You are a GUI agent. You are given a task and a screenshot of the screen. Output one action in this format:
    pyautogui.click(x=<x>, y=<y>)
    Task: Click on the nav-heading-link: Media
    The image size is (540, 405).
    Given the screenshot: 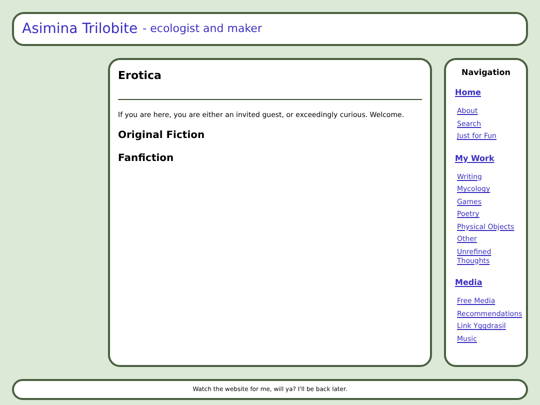 What is the action you would take?
    pyautogui.click(x=468, y=283)
    